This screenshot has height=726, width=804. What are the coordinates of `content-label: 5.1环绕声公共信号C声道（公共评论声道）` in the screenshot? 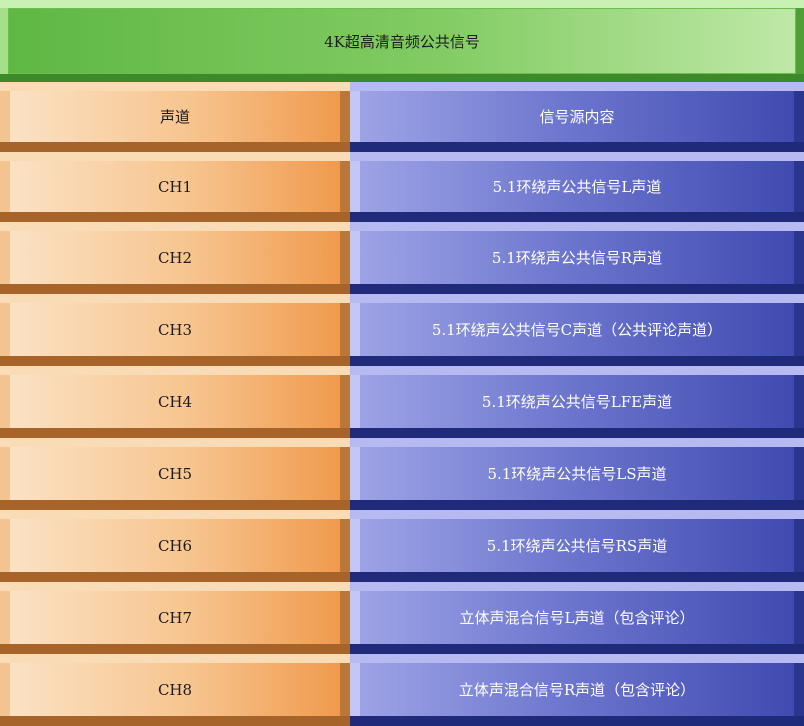 It's located at (577, 329).